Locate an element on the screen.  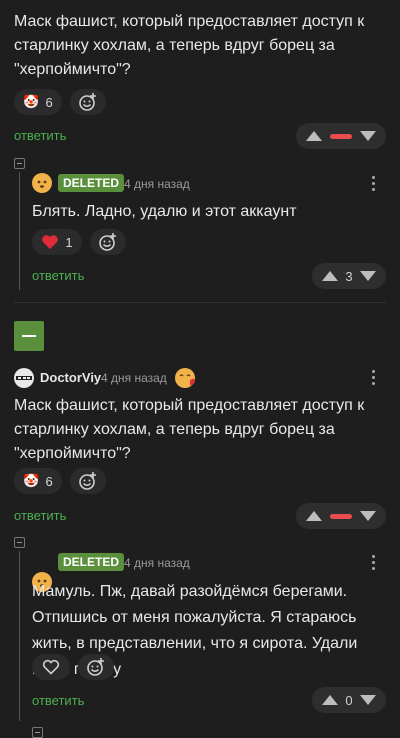
author-name: DoctorViy is located at coordinates (70, 377).